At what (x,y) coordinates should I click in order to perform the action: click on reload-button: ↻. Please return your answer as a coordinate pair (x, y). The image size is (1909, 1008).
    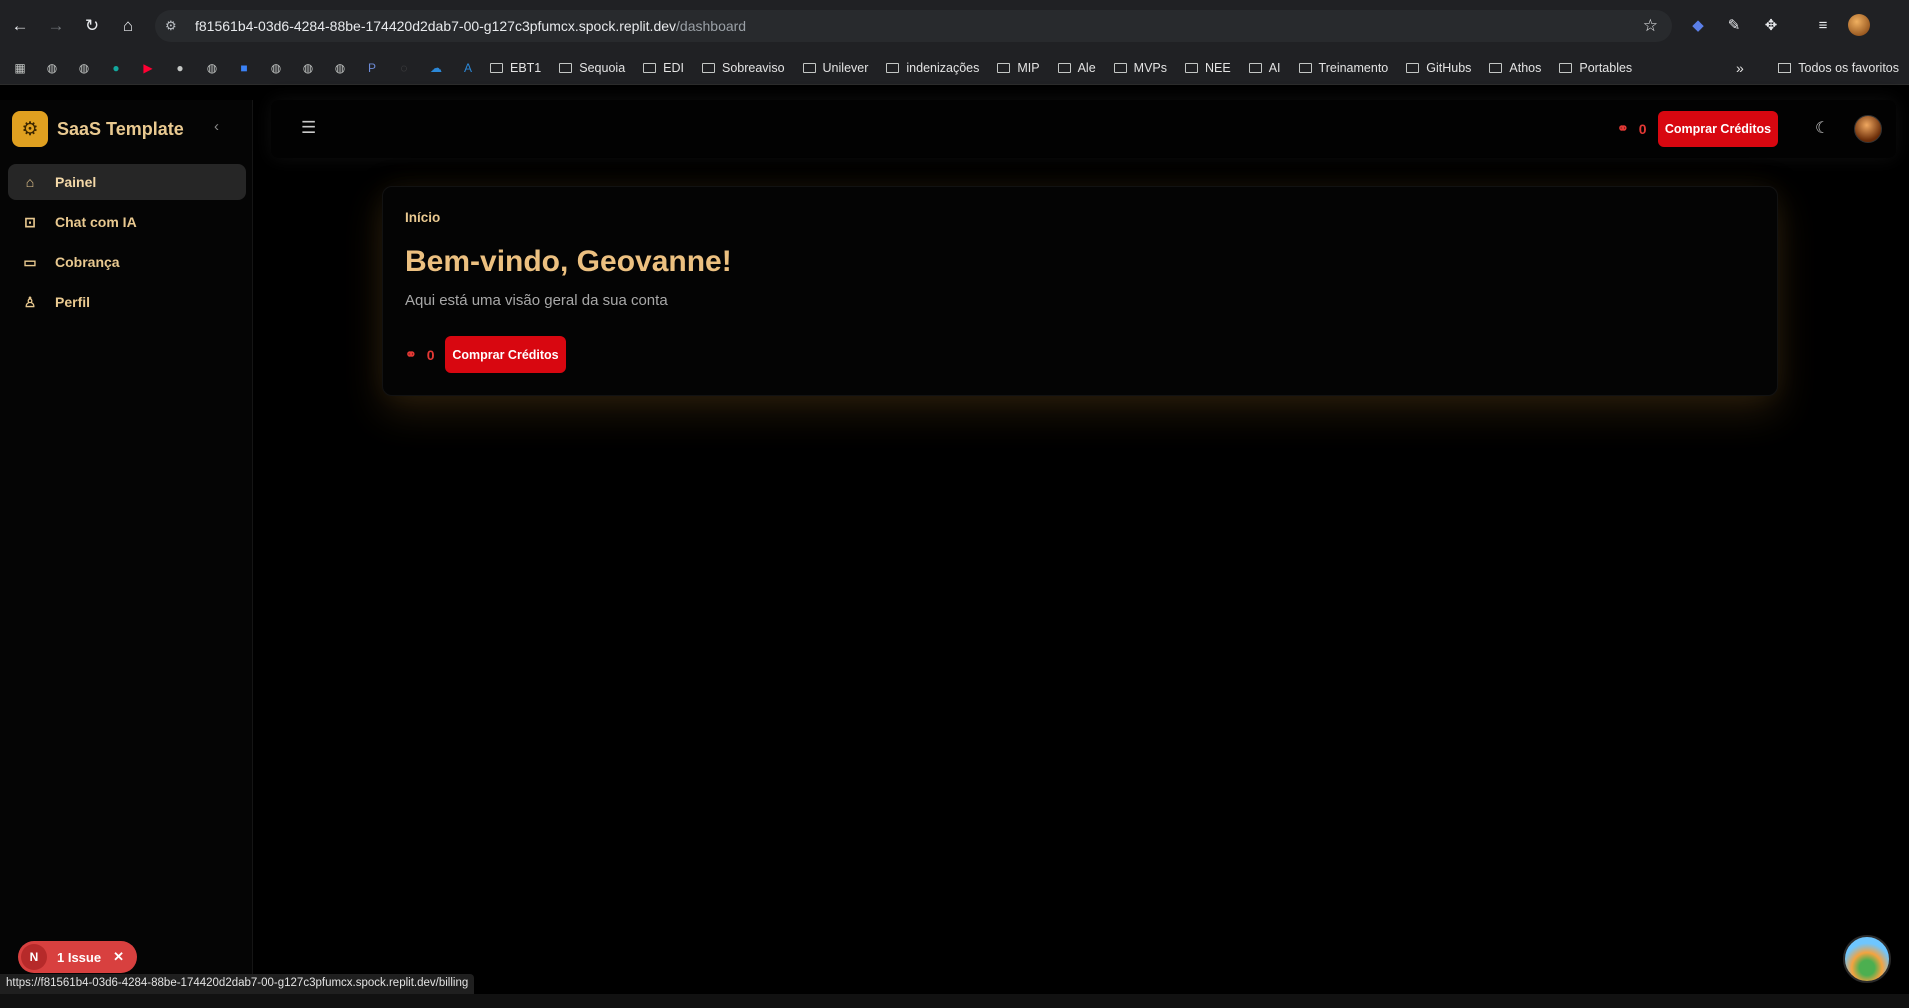
    Looking at the image, I should click on (92, 26).